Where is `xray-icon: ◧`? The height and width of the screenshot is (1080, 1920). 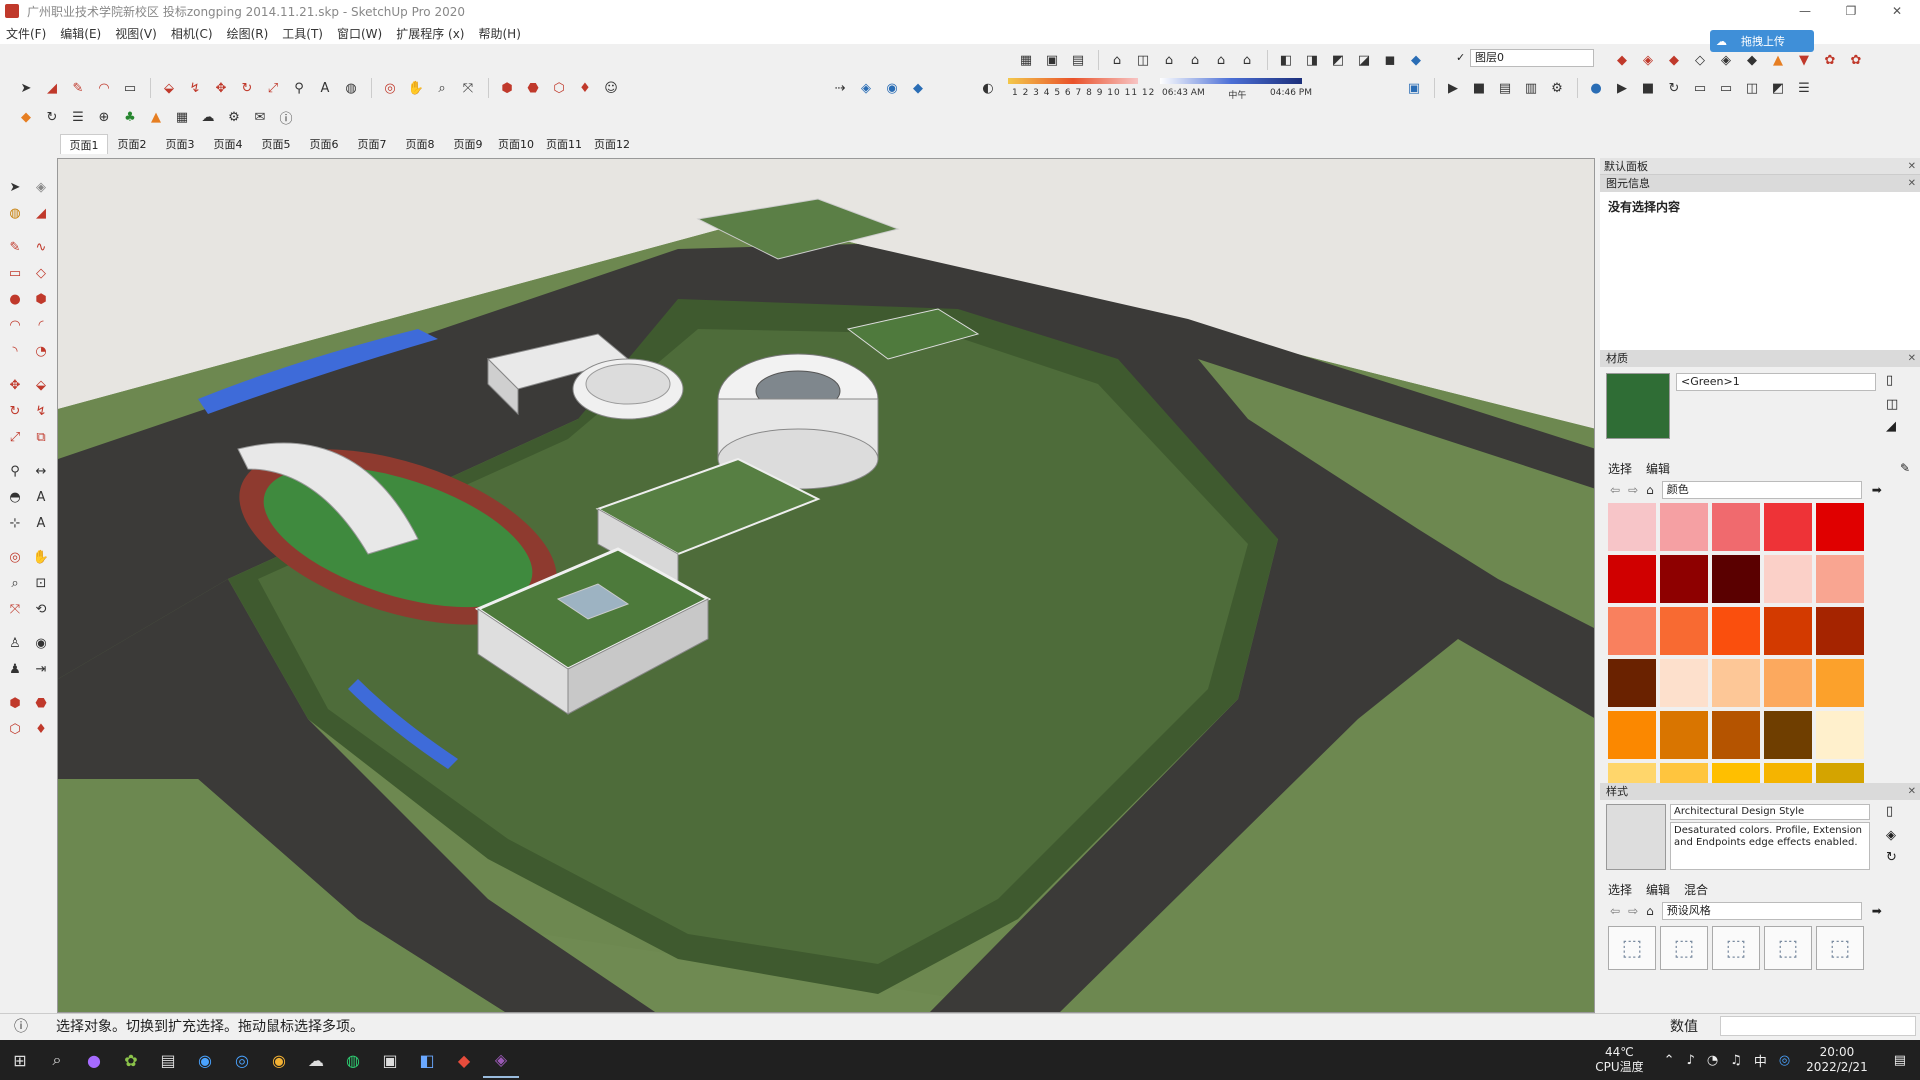
xray-icon: ◧ is located at coordinates (1286, 60).